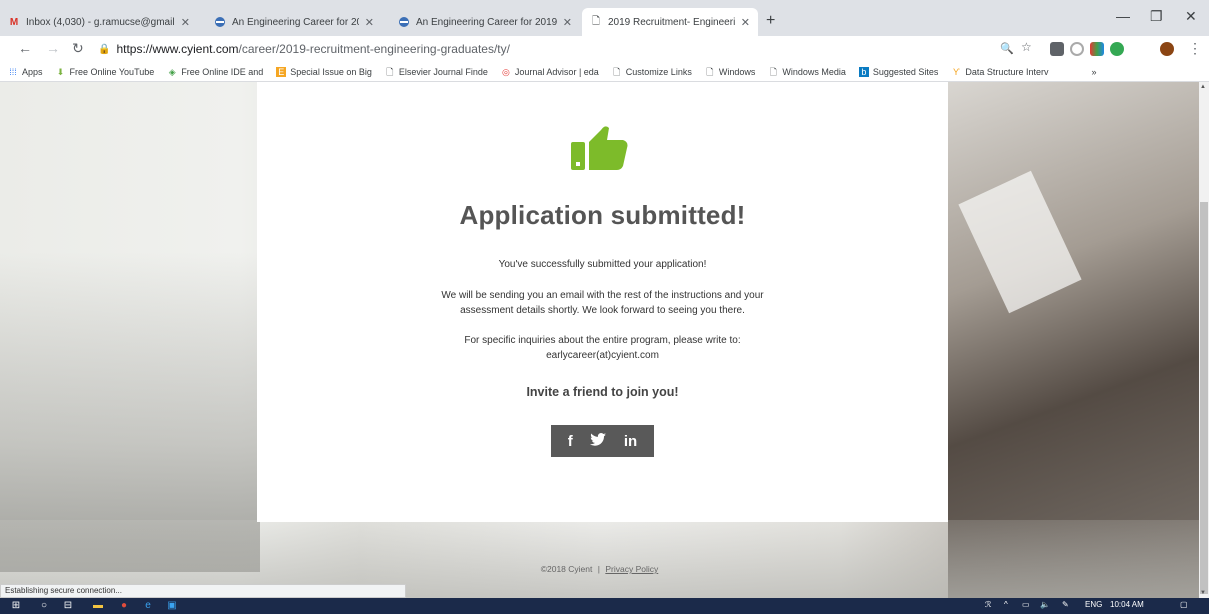  I want to click on bookmark-data-structure: Ƴ Data Structure Interv, so click(1000, 71).